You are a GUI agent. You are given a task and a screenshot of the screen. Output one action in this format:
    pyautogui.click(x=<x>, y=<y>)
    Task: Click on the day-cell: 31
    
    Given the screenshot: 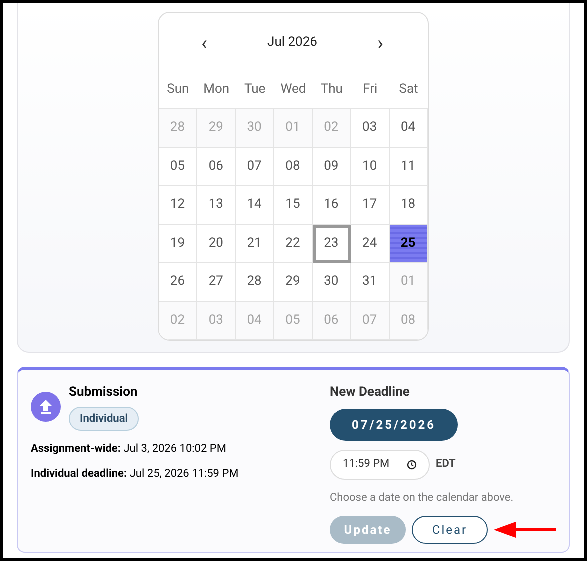 What is the action you would take?
    pyautogui.click(x=370, y=282)
    